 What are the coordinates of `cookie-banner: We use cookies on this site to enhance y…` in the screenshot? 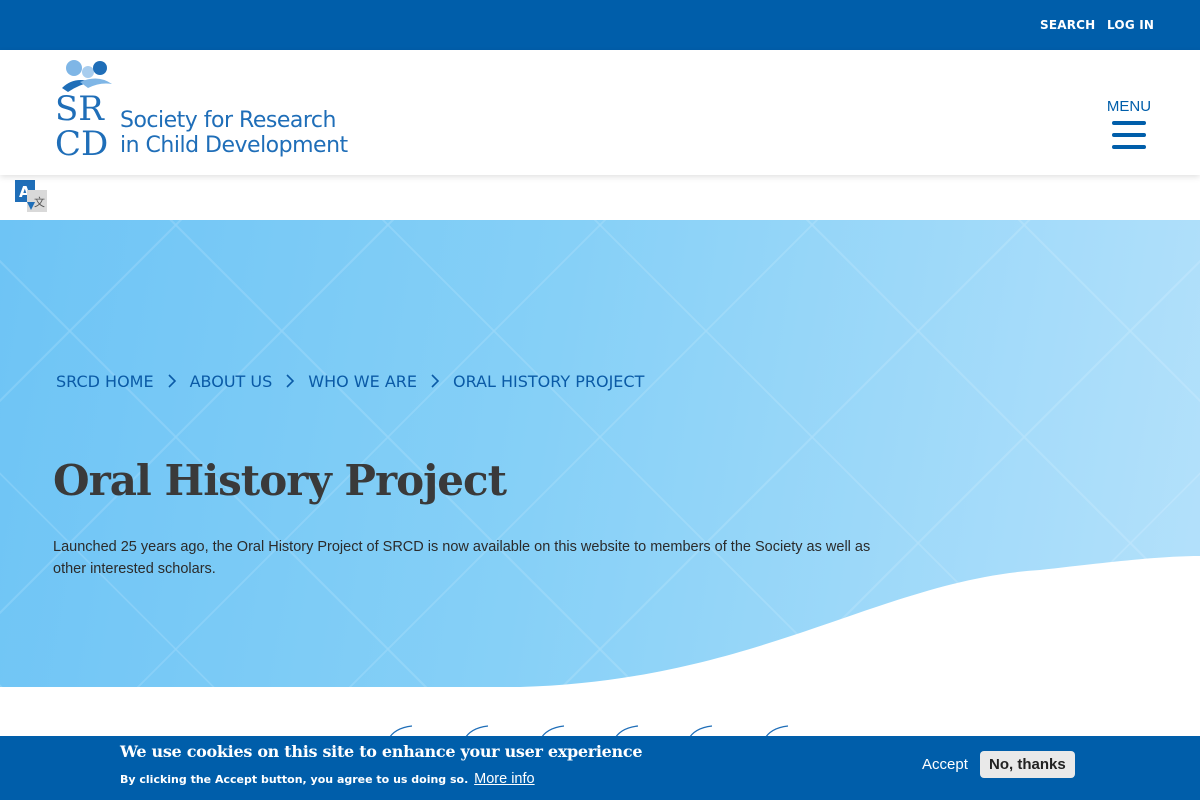 It's located at (600, 768).